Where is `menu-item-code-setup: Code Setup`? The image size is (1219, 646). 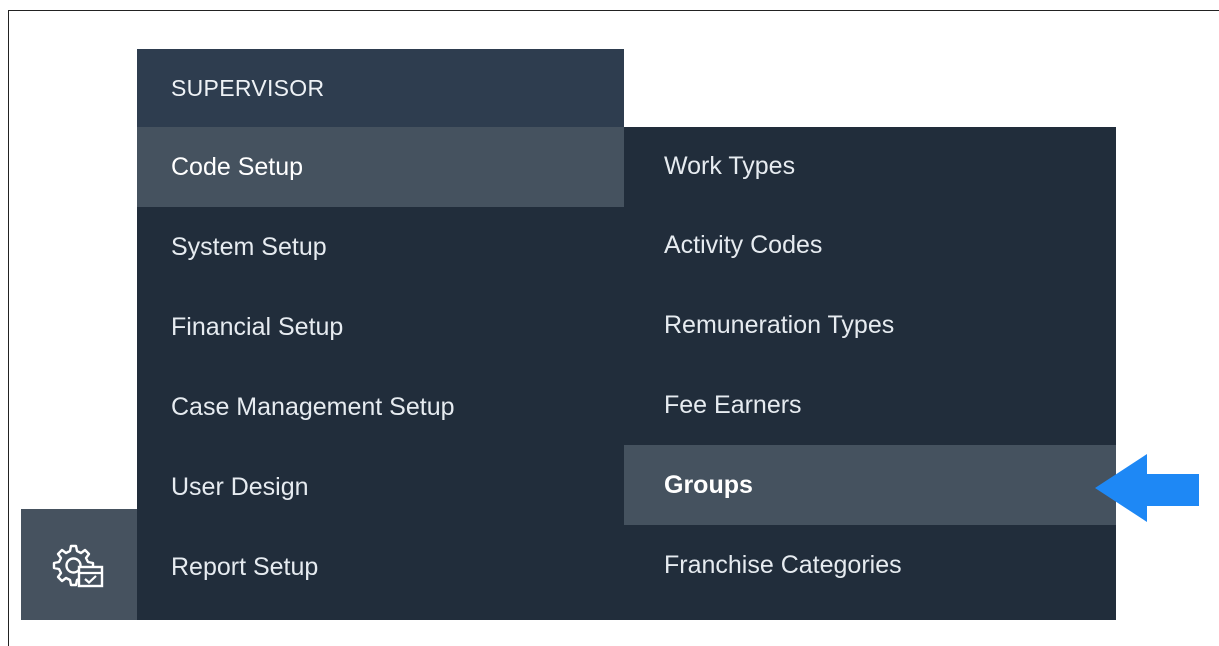 menu-item-code-setup: Code Setup is located at coordinates (380, 167).